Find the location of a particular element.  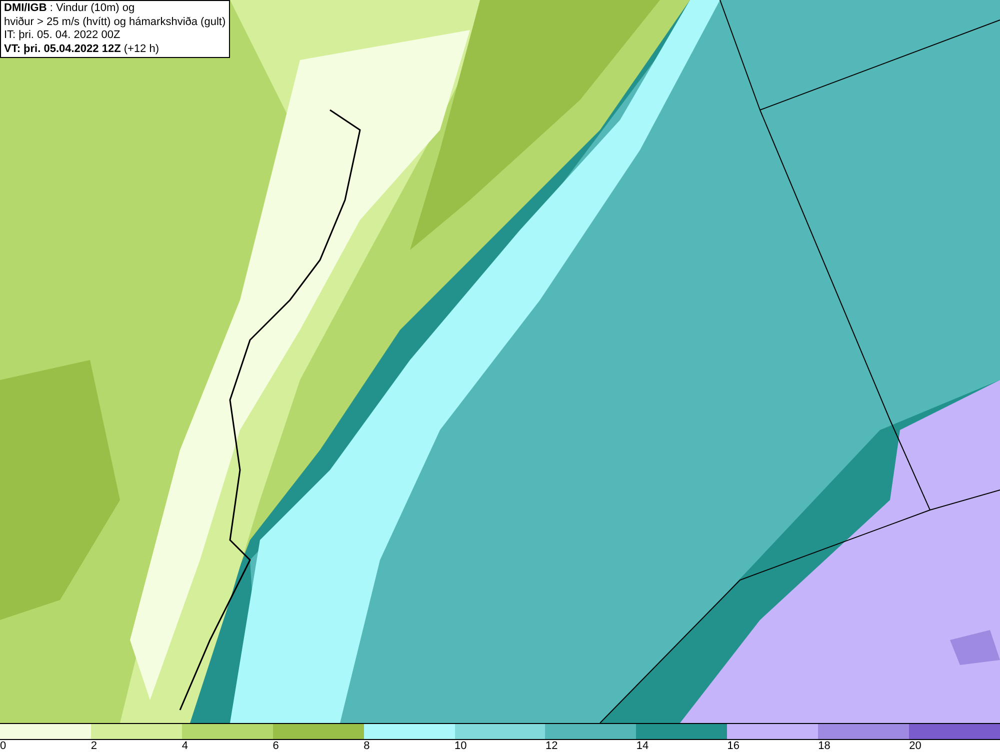

title-line: VT: þri. 05.04.2022 12Z (+12 h) is located at coordinates (82, 49).